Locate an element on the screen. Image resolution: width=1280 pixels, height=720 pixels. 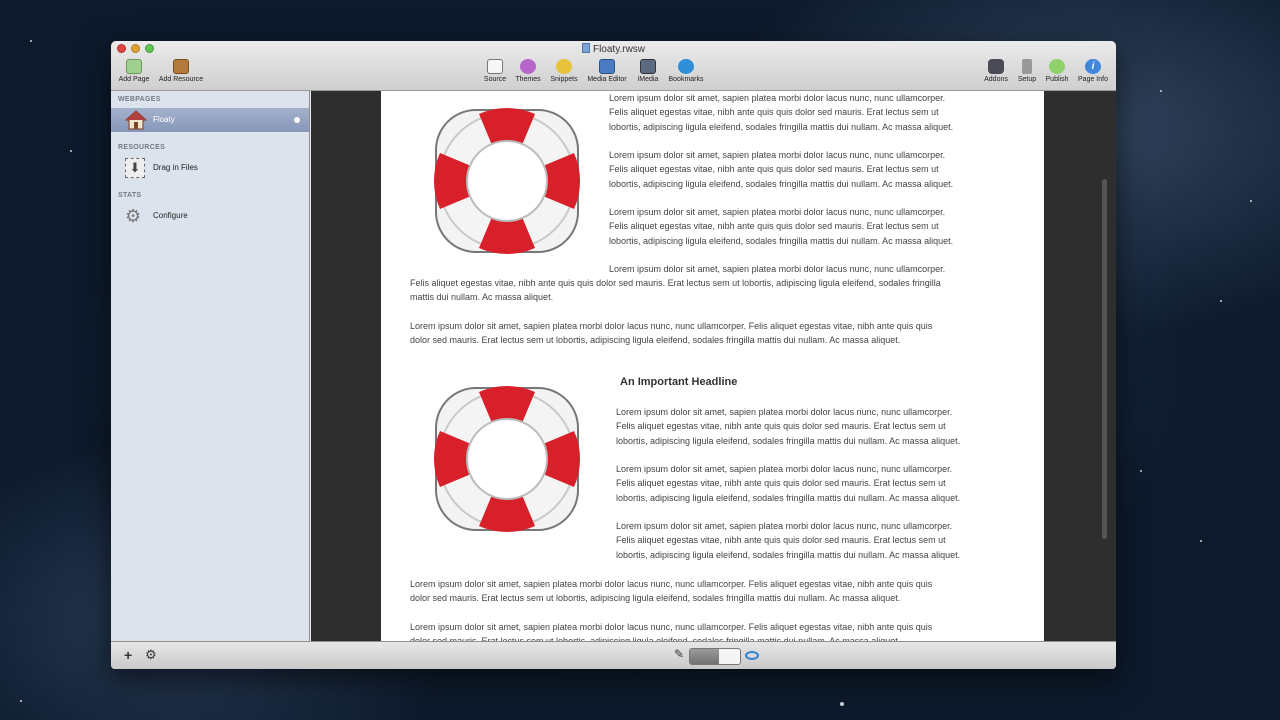
imedia-icon is located at coordinates (648, 66).